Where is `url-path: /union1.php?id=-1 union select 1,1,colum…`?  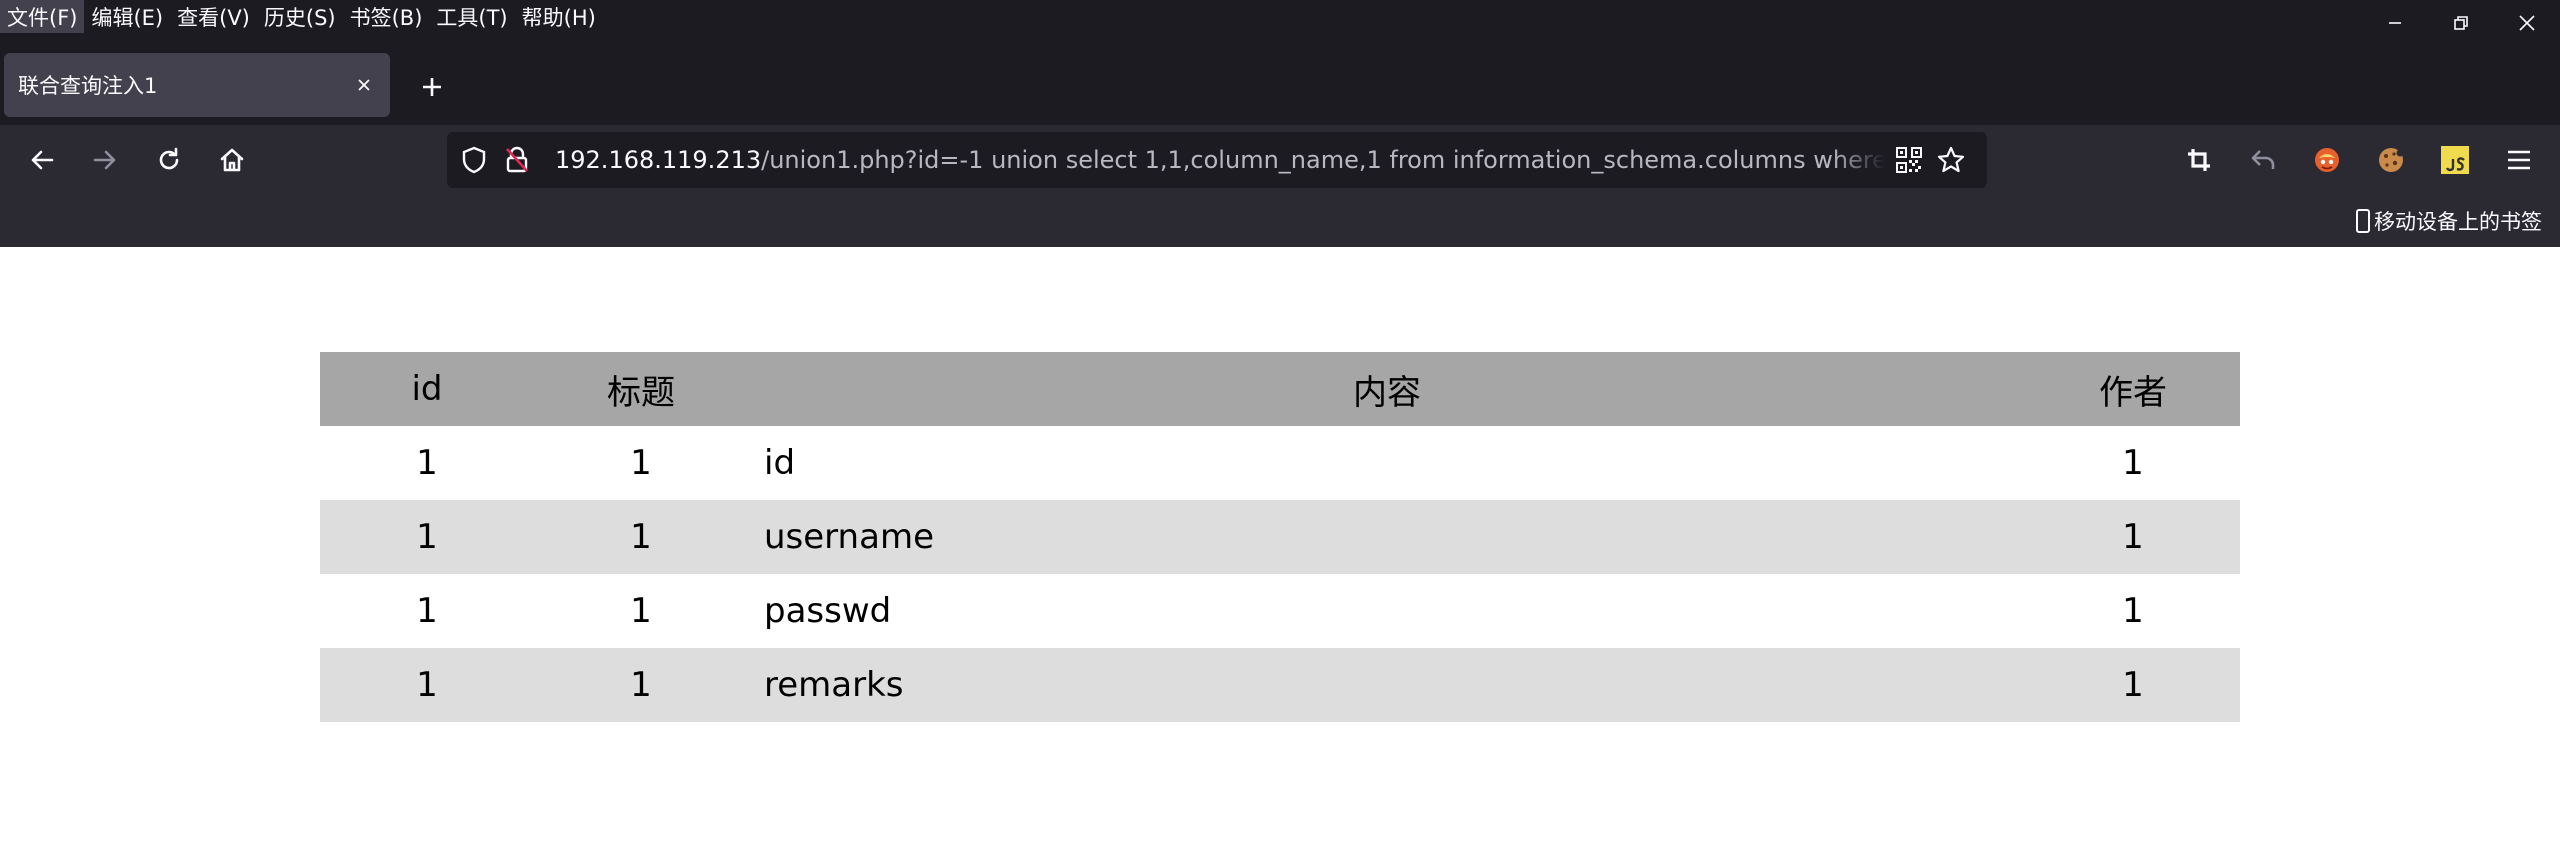 url-path: /union1.php?id=-1 union select 1,1,colum… is located at coordinates (1323, 160).